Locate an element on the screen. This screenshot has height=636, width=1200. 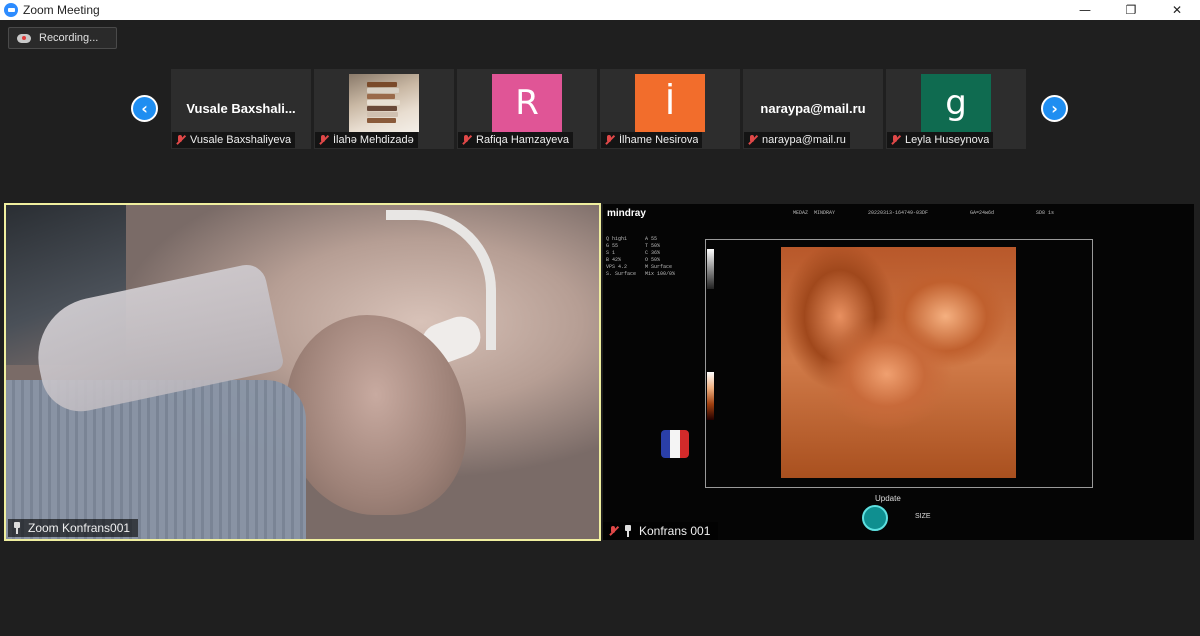
participant-name-bar: Rafiqa Hamzayeva is located at coordinates (515, 140).